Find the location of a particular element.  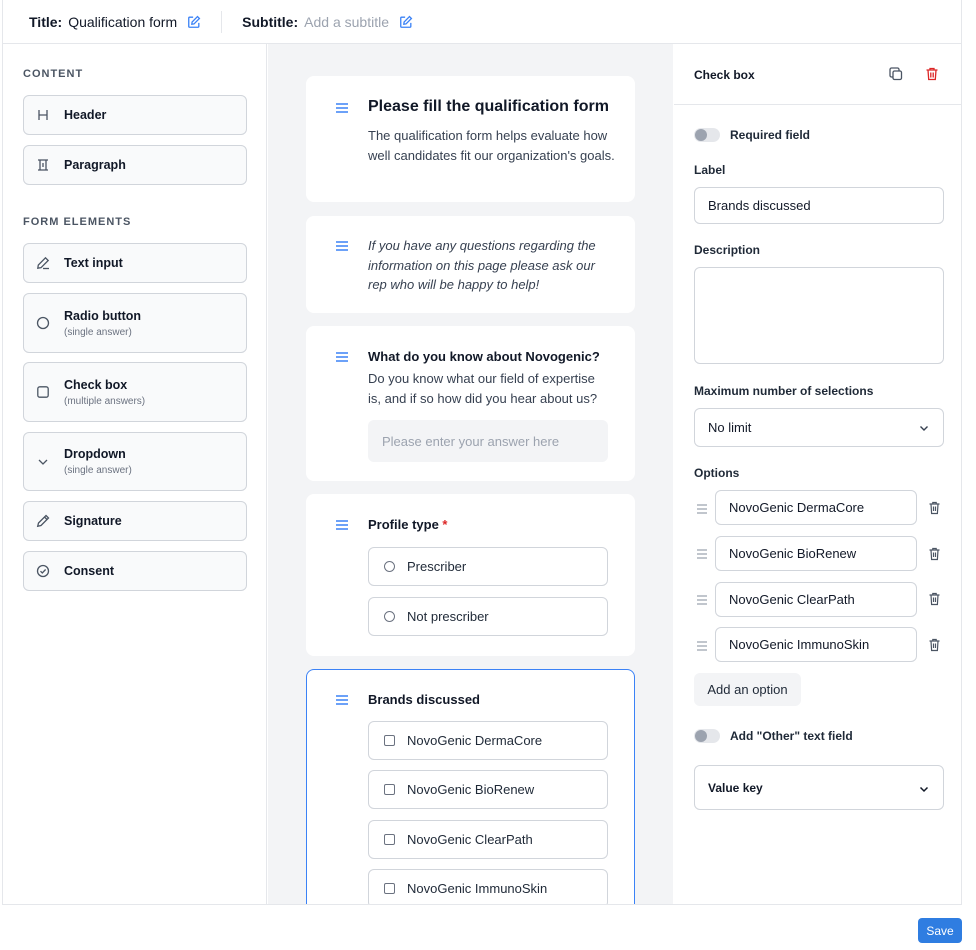

subtitle-value: Add a subtitle is located at coordinates (346, 22).